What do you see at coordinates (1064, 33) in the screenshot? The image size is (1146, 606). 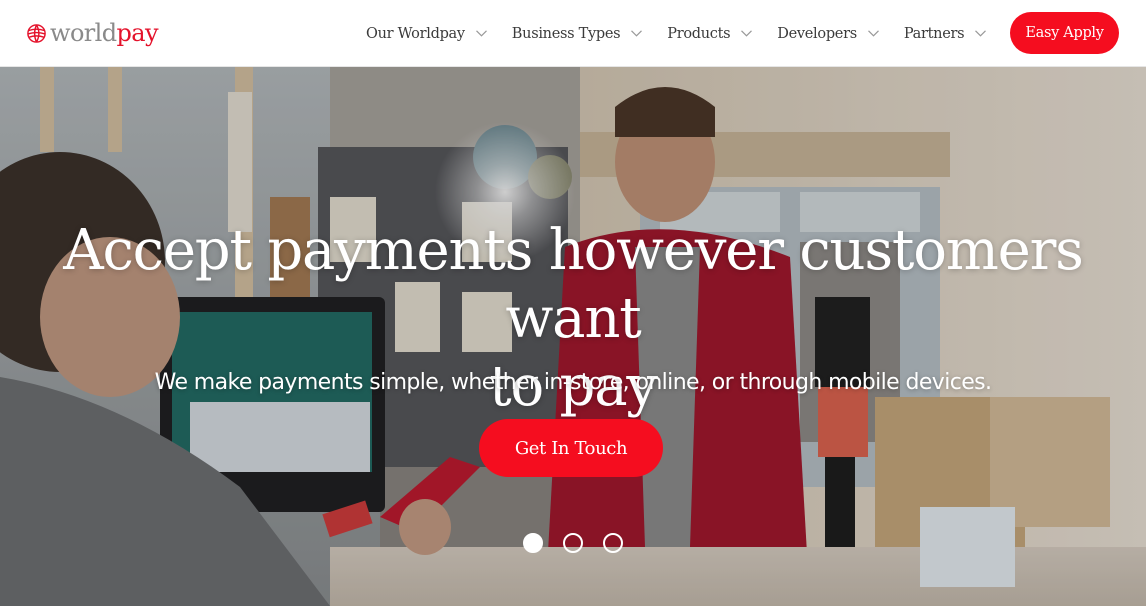 I see `easy-apply-button: Easy Apply` at bounding box center [1064, 33].